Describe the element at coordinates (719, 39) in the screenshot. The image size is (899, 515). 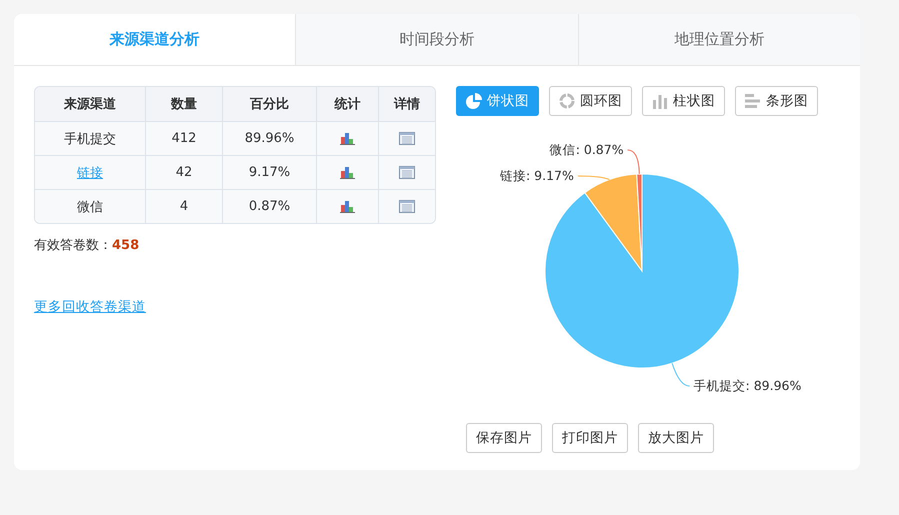
I see `tab: 地理位置分析` at that location.